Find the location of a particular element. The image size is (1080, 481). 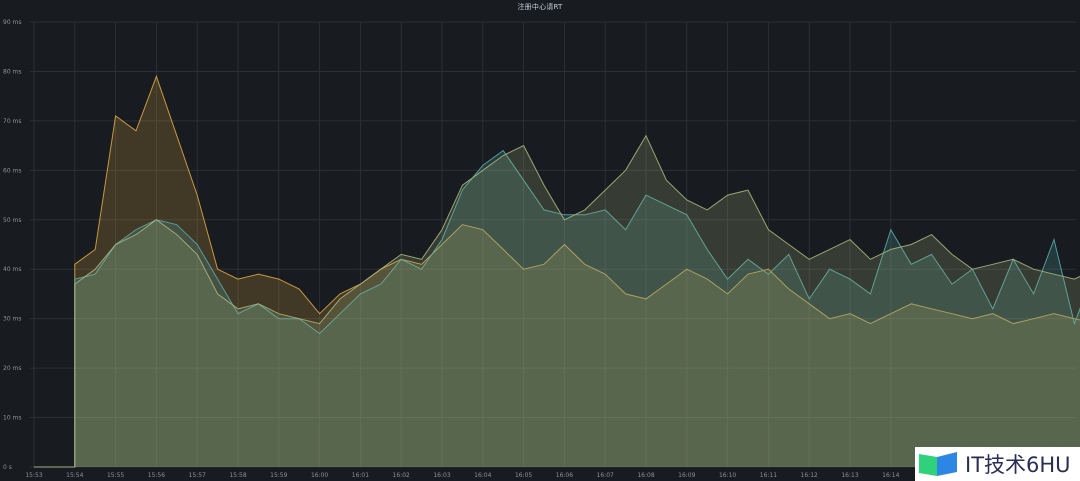

x-tick-label: 16:00 is located at coordinates (319, 475).